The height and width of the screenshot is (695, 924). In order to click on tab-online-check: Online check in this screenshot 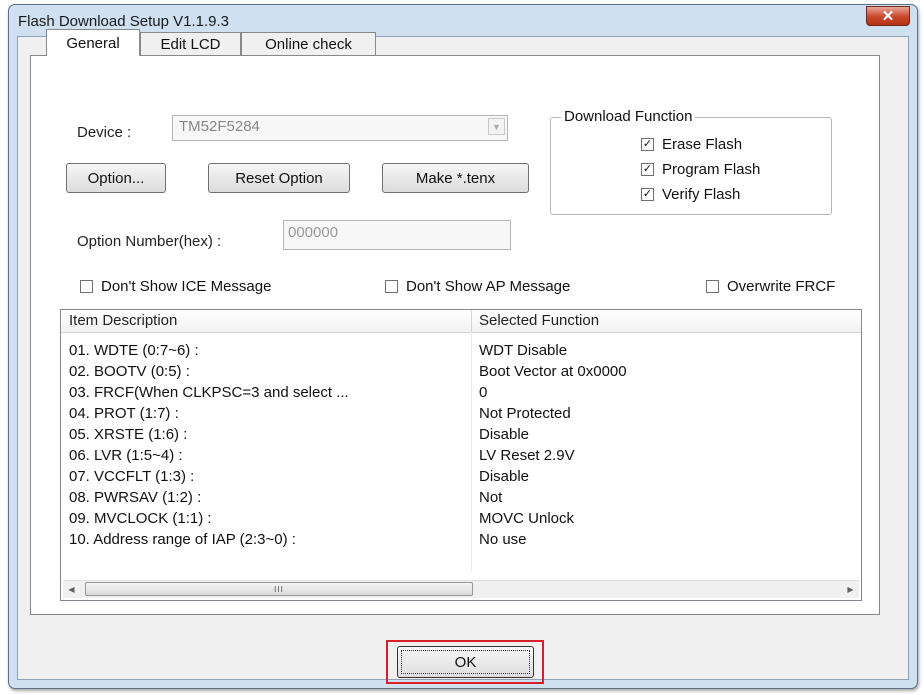, I will do `click(308, 44)`.